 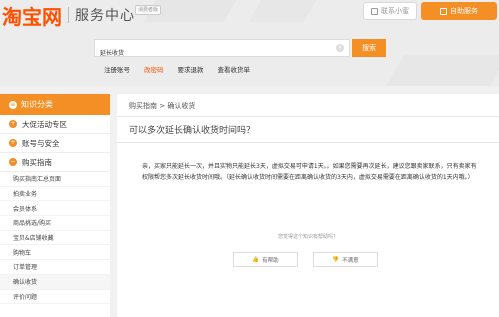 I want to click on logo-divider, so click(x=68, y=15).